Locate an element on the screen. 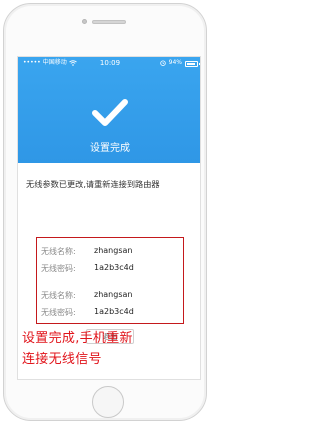  earpiece-speaker is located at coordinates (109, 22).